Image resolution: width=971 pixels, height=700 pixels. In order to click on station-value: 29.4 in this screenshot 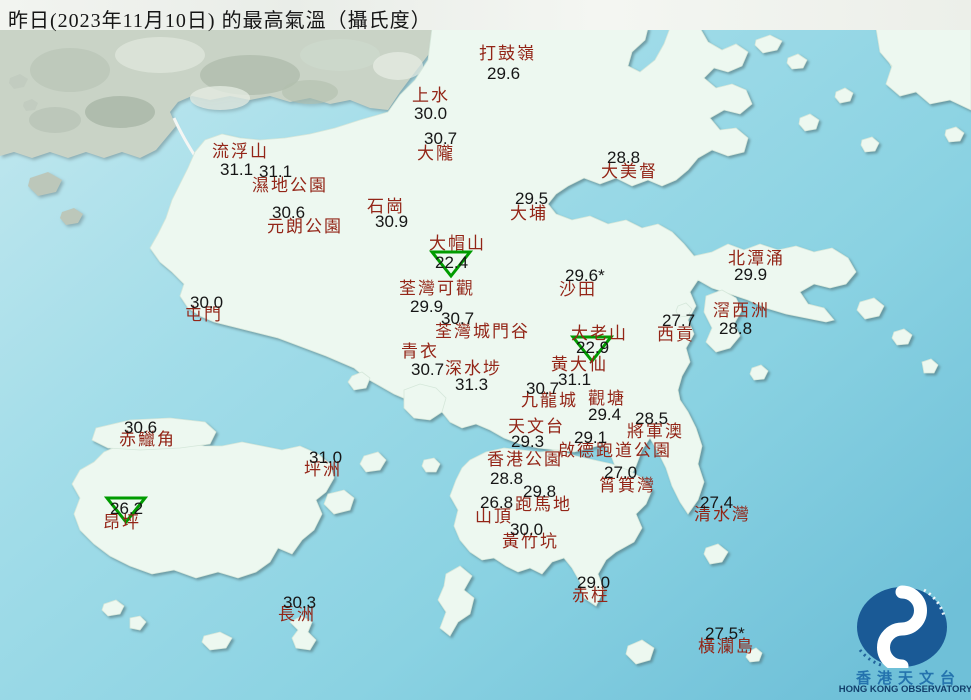, I will do `click(605, 414)`.